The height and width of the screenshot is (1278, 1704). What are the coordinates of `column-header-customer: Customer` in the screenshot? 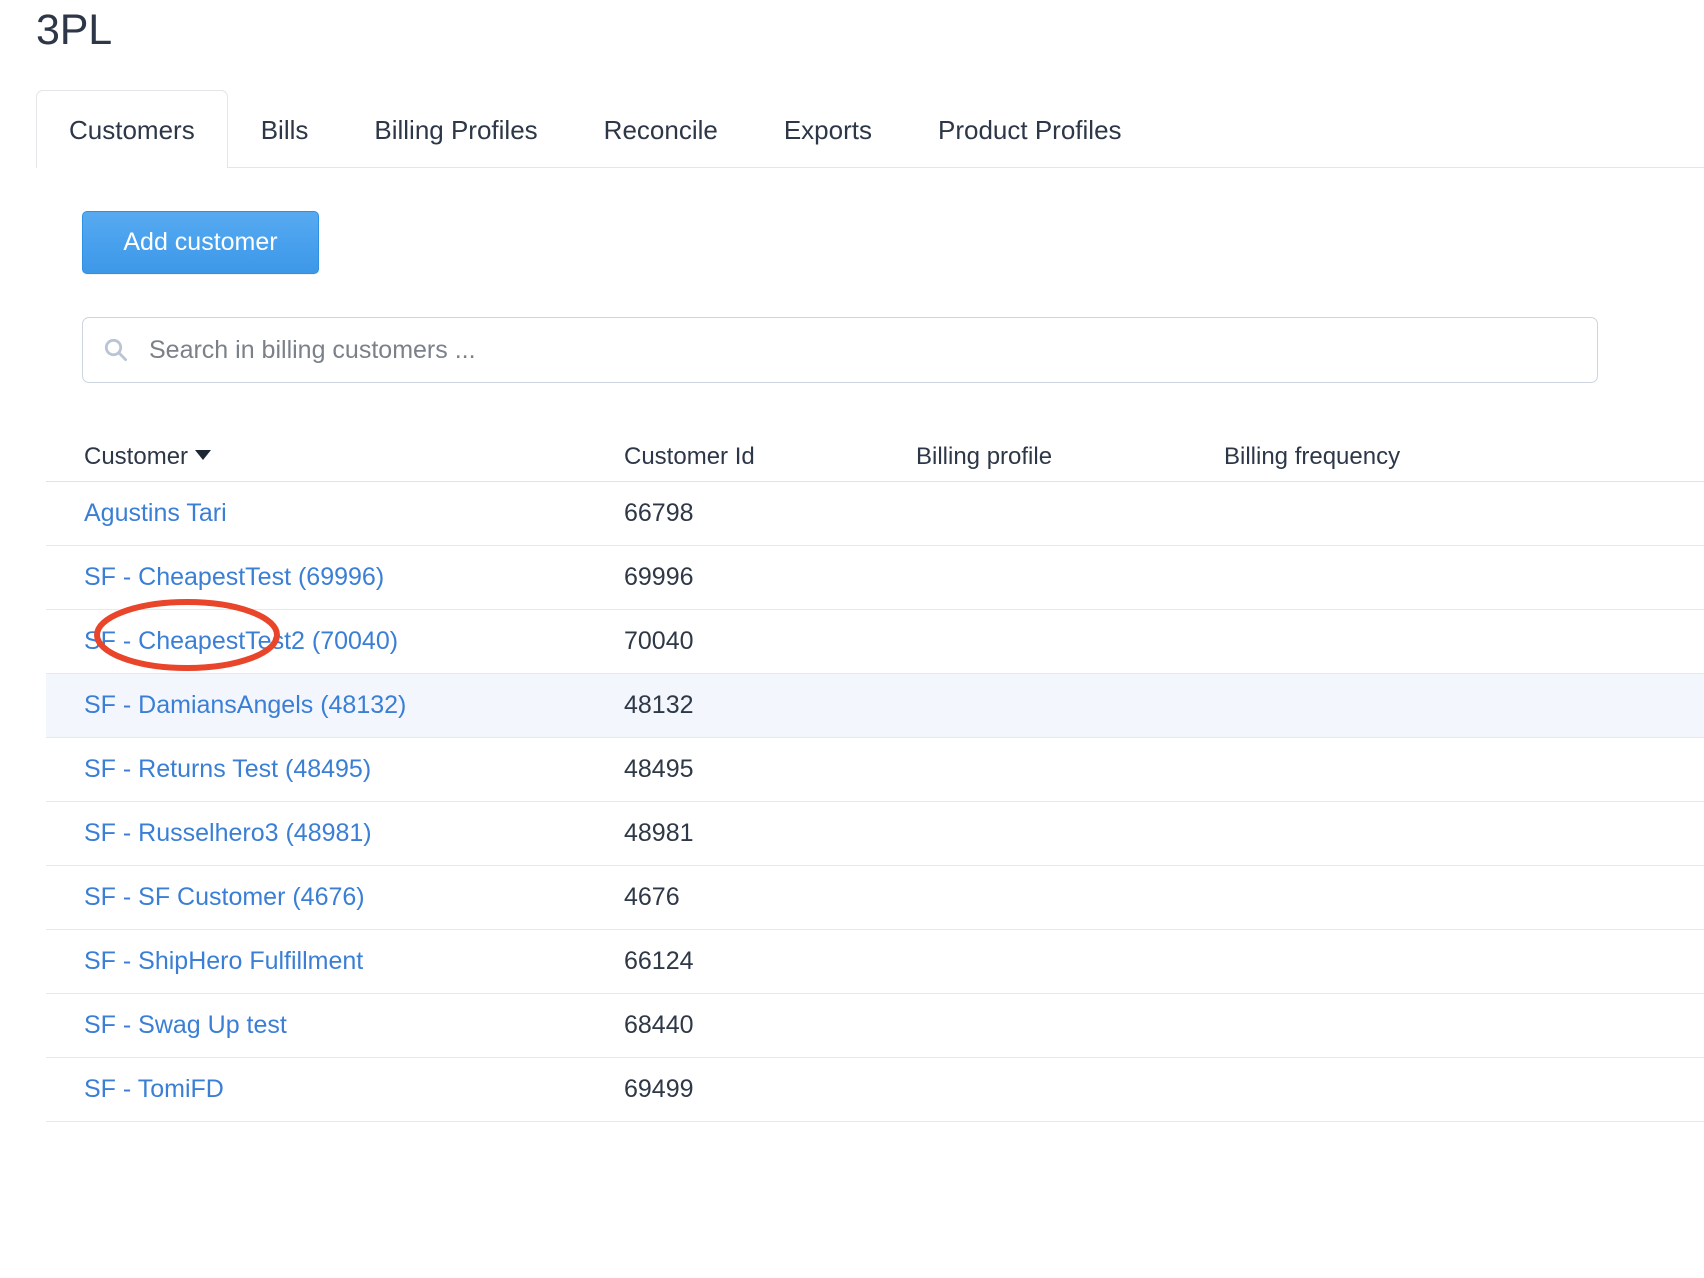 It's located at (335, 452).